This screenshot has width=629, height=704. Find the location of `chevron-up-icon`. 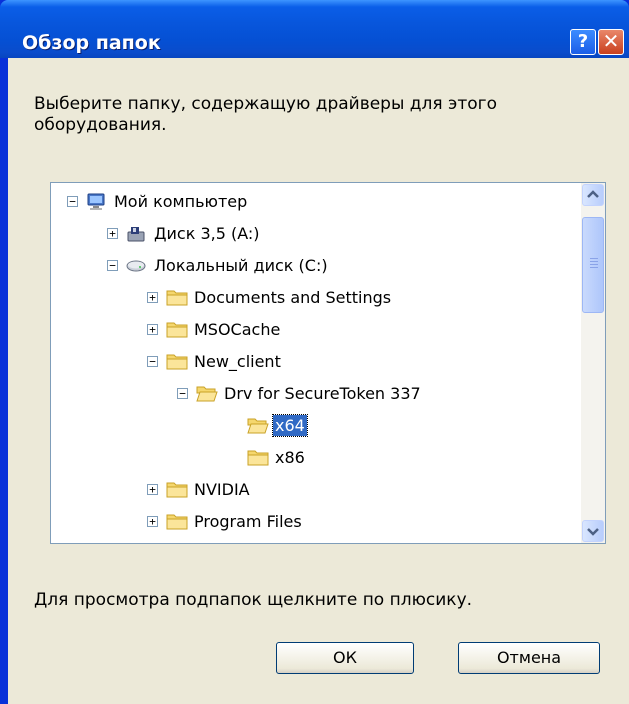

chevron-up-icon is located at coordinates (593, 194).